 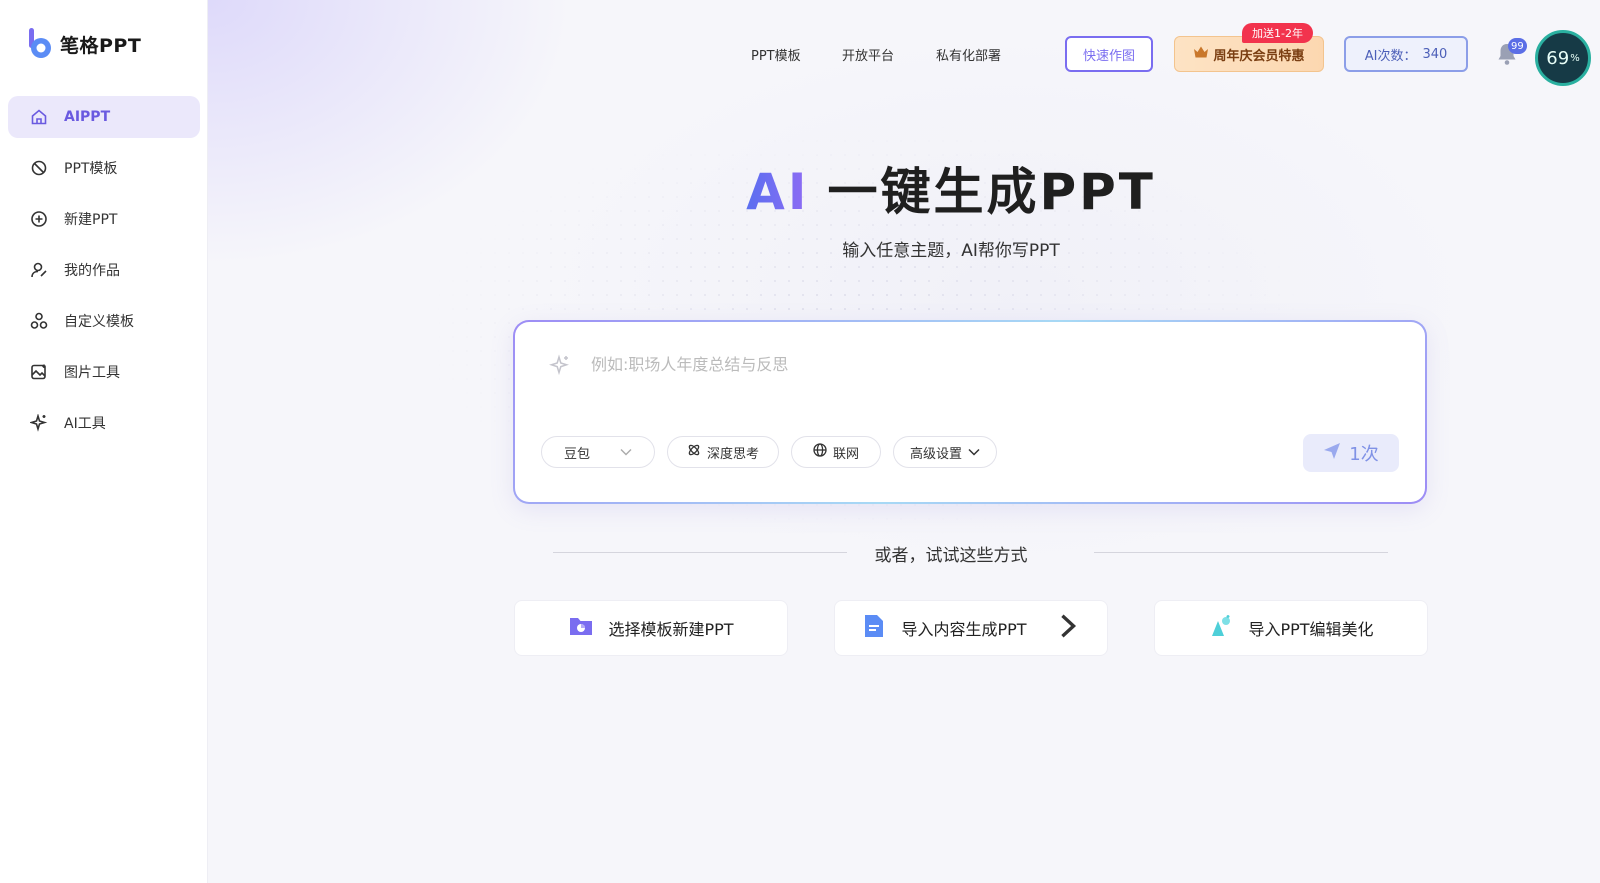 I want to click on user-works-icon, so click(x=39, y=270).